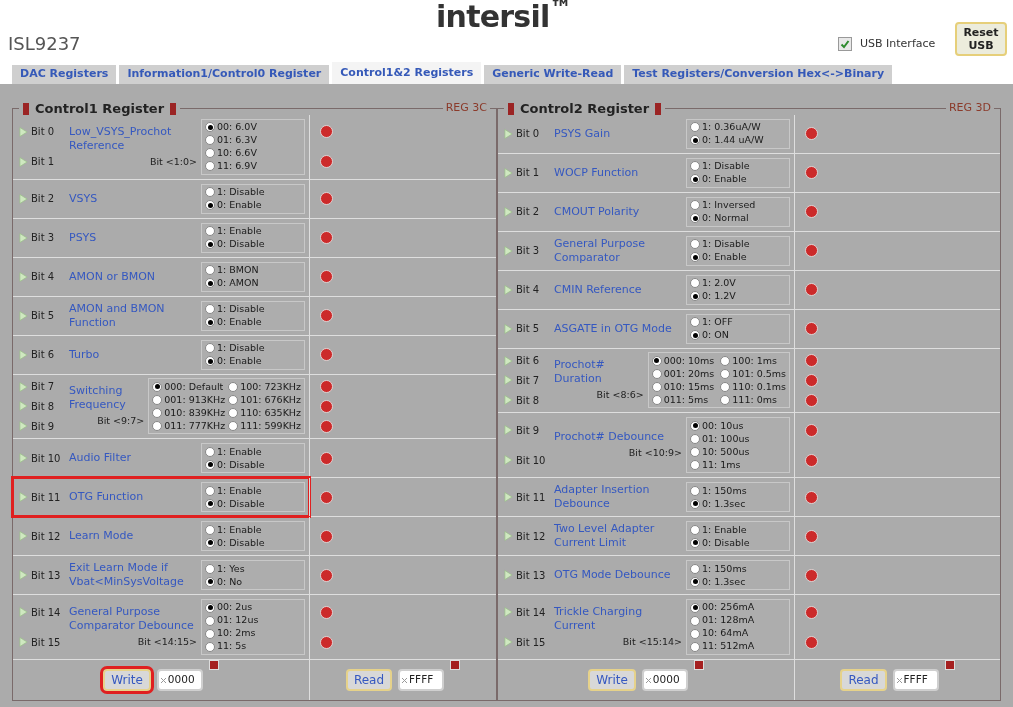 The image size is (1013, 707). Describe the element at coordinates (270, 386) in the screenshot. I see `option-label: 100: 723KHz` at that location.